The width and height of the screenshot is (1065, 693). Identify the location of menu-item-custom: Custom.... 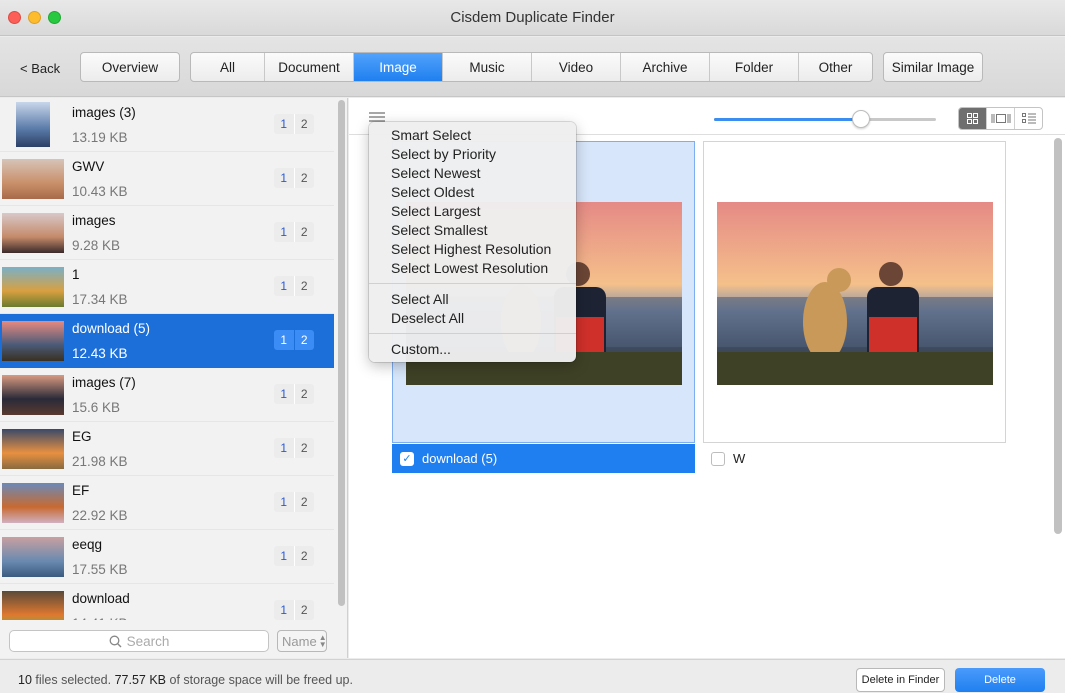
(472, 349).